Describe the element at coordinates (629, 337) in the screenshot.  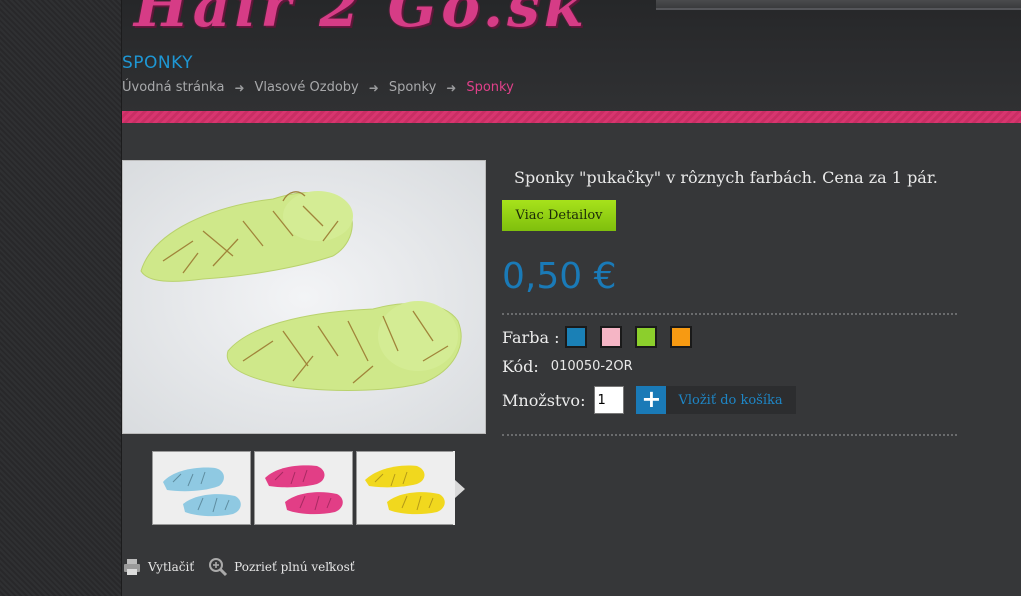
I see `color-swatches` at that location.